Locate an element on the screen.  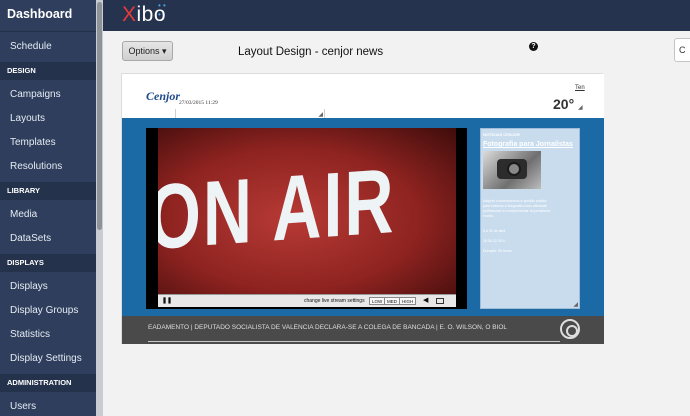
sidebar-item-resolutions: Resolutions is located at coordinates (48, 167).